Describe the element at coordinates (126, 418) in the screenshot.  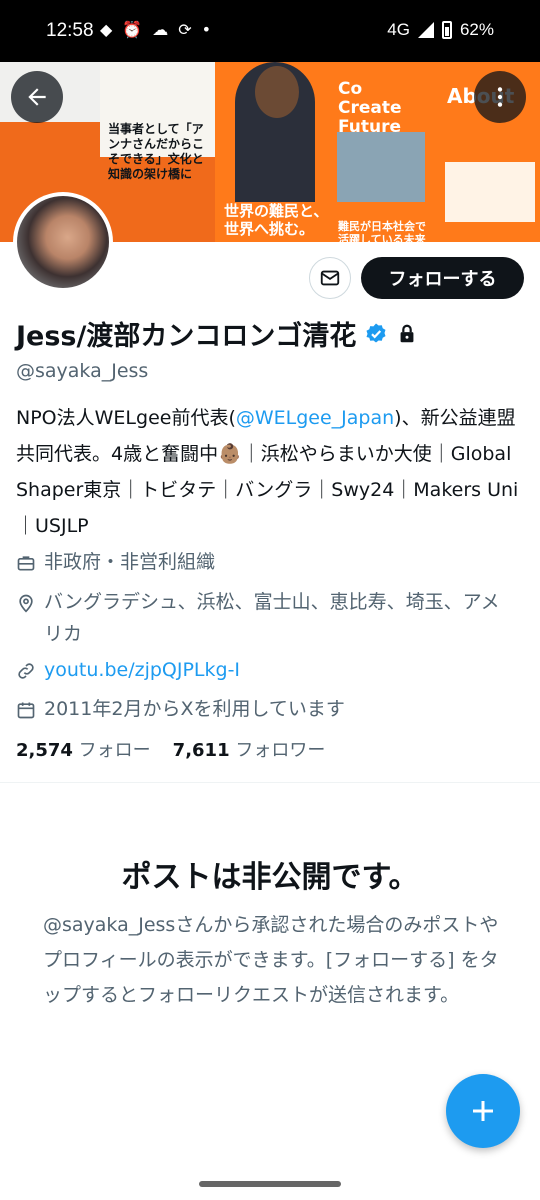
I see `bio-text: NPO法人WELgee前代表(` at that location.